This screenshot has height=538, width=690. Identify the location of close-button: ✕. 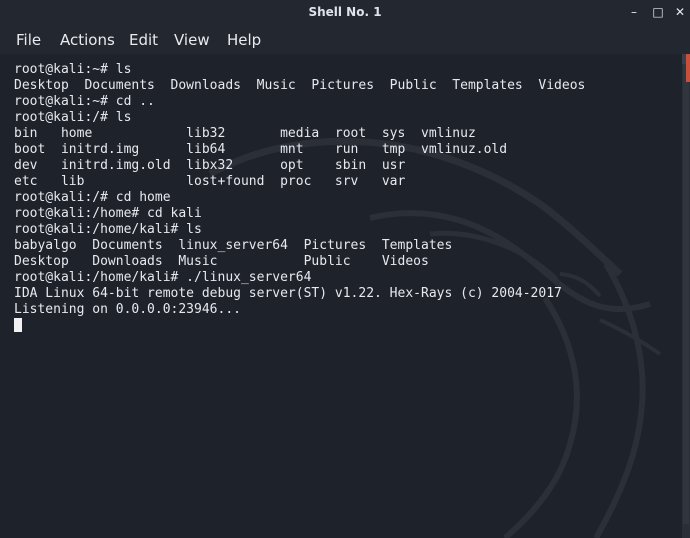
(680, 12).